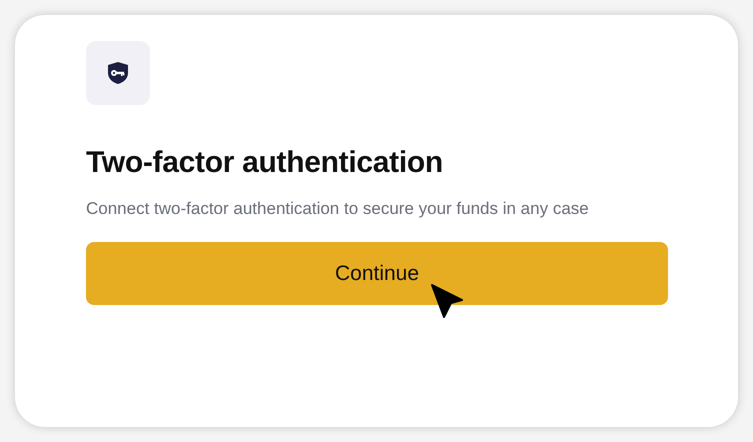  What do you see at coordinates (338, 209) in the screenshot?
I see `description: Connect two-factor authentication to secure your funds in any case` at bounding box center [338, 209].